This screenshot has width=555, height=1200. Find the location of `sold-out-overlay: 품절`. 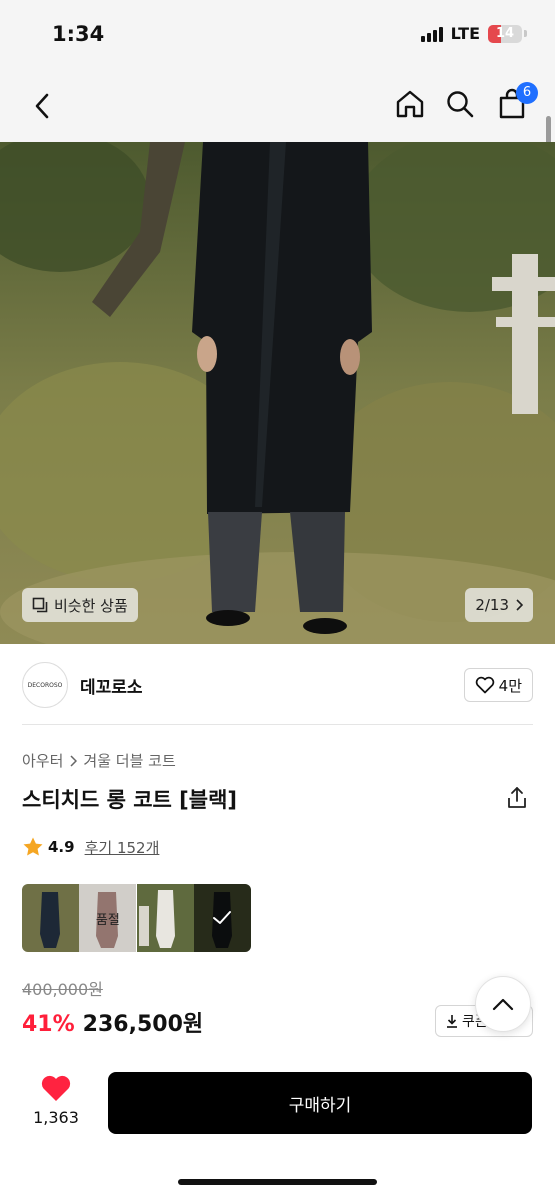

sold-out-overlay: 품절 is located at coordinates (108, 918).